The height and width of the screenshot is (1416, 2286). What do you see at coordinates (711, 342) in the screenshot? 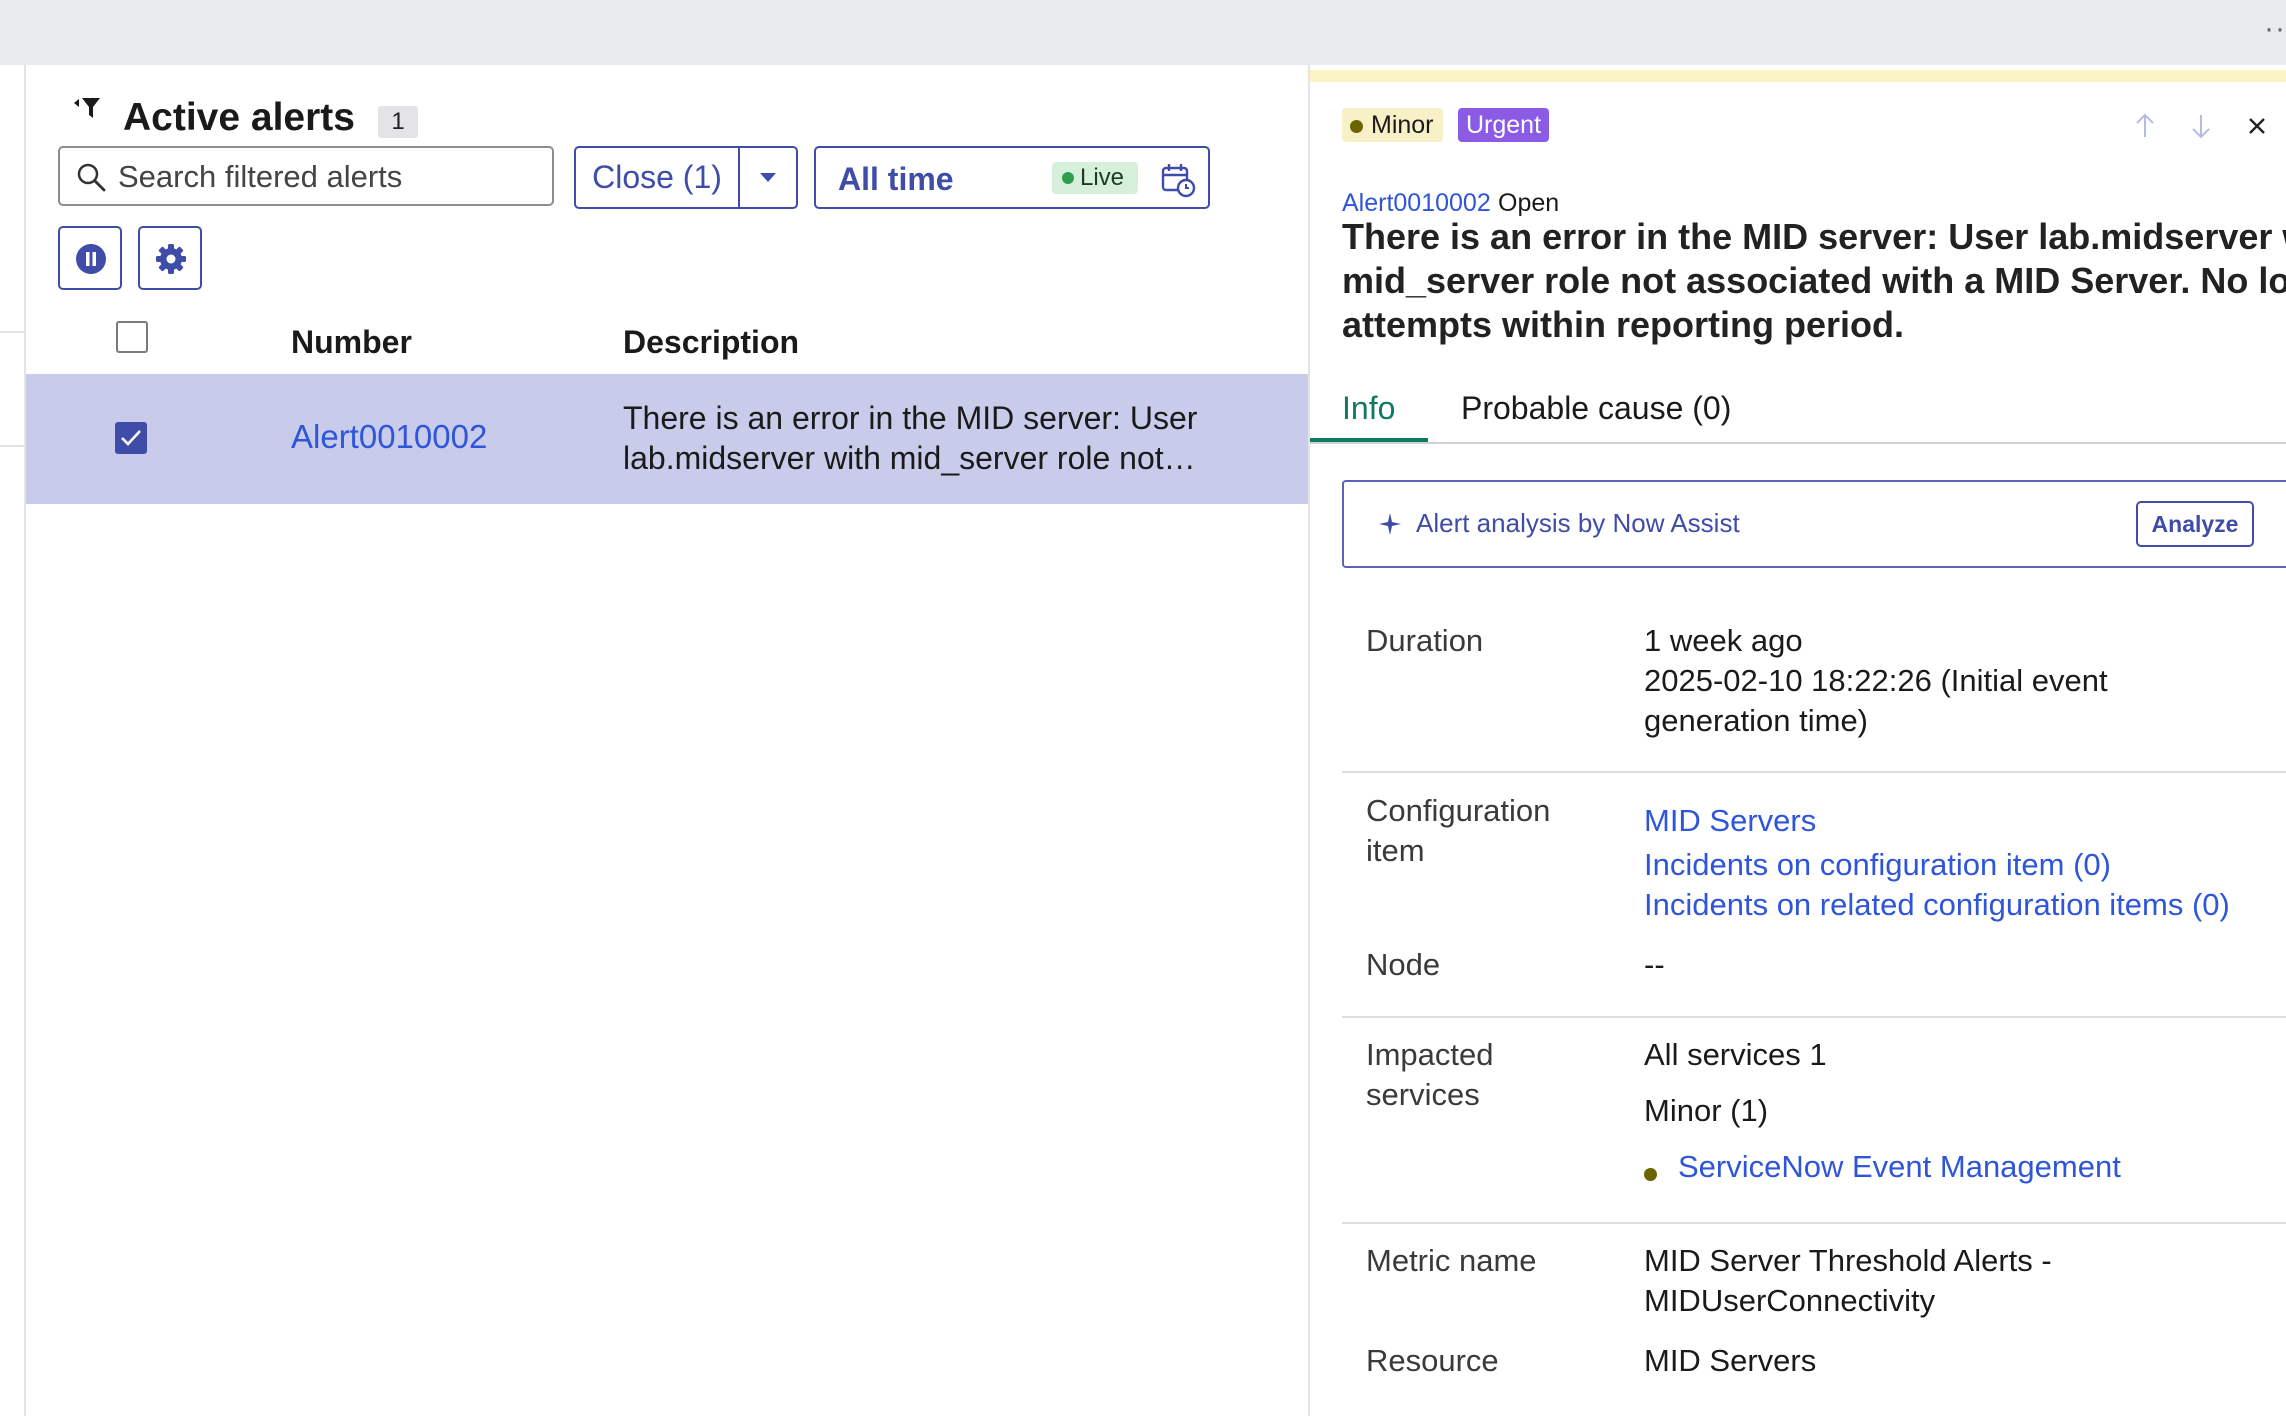
I see `column-header-description: Description` at bounding box center [711, 342].